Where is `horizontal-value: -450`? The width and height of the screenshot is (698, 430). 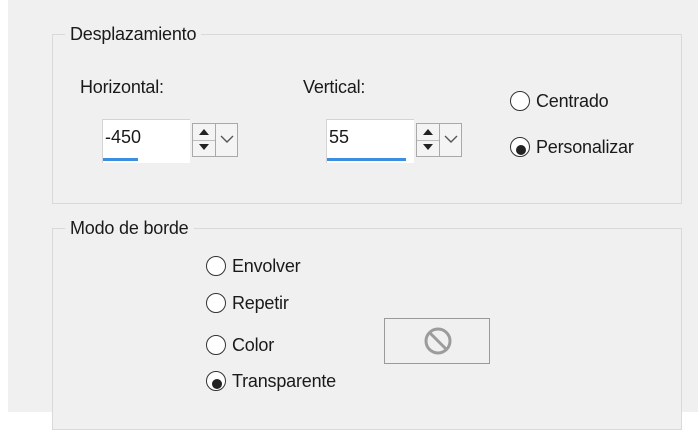
horizontal-value: -450 is located at coordinates (123, 137).